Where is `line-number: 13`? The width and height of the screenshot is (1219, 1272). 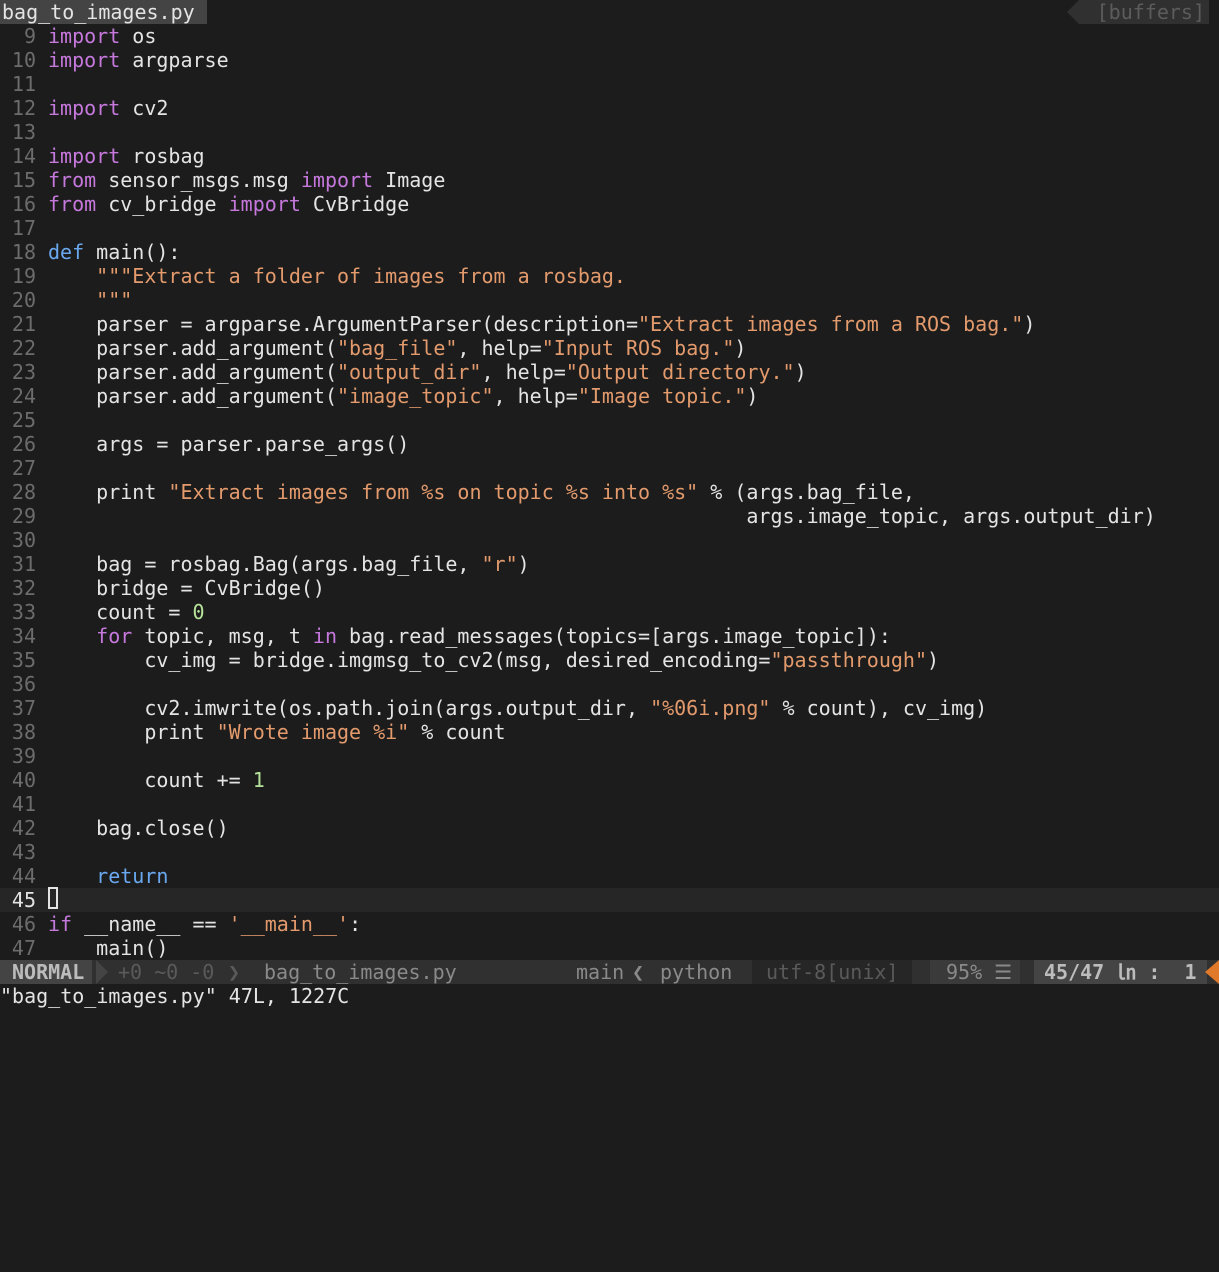 line-number: 13 is located at coordinates (23, 132).